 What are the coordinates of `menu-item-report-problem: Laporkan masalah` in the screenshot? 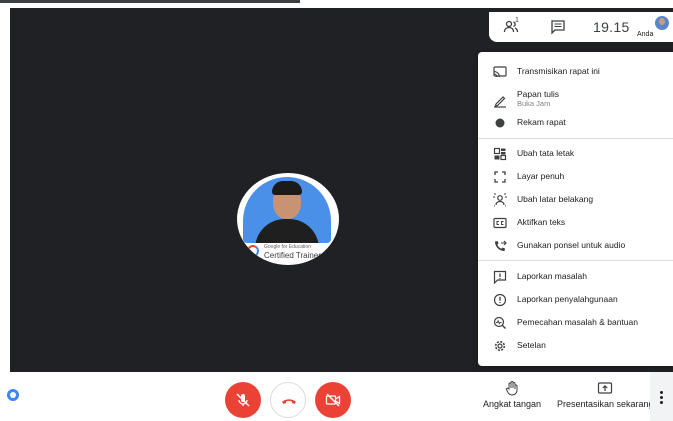 It's located at (575, 277).